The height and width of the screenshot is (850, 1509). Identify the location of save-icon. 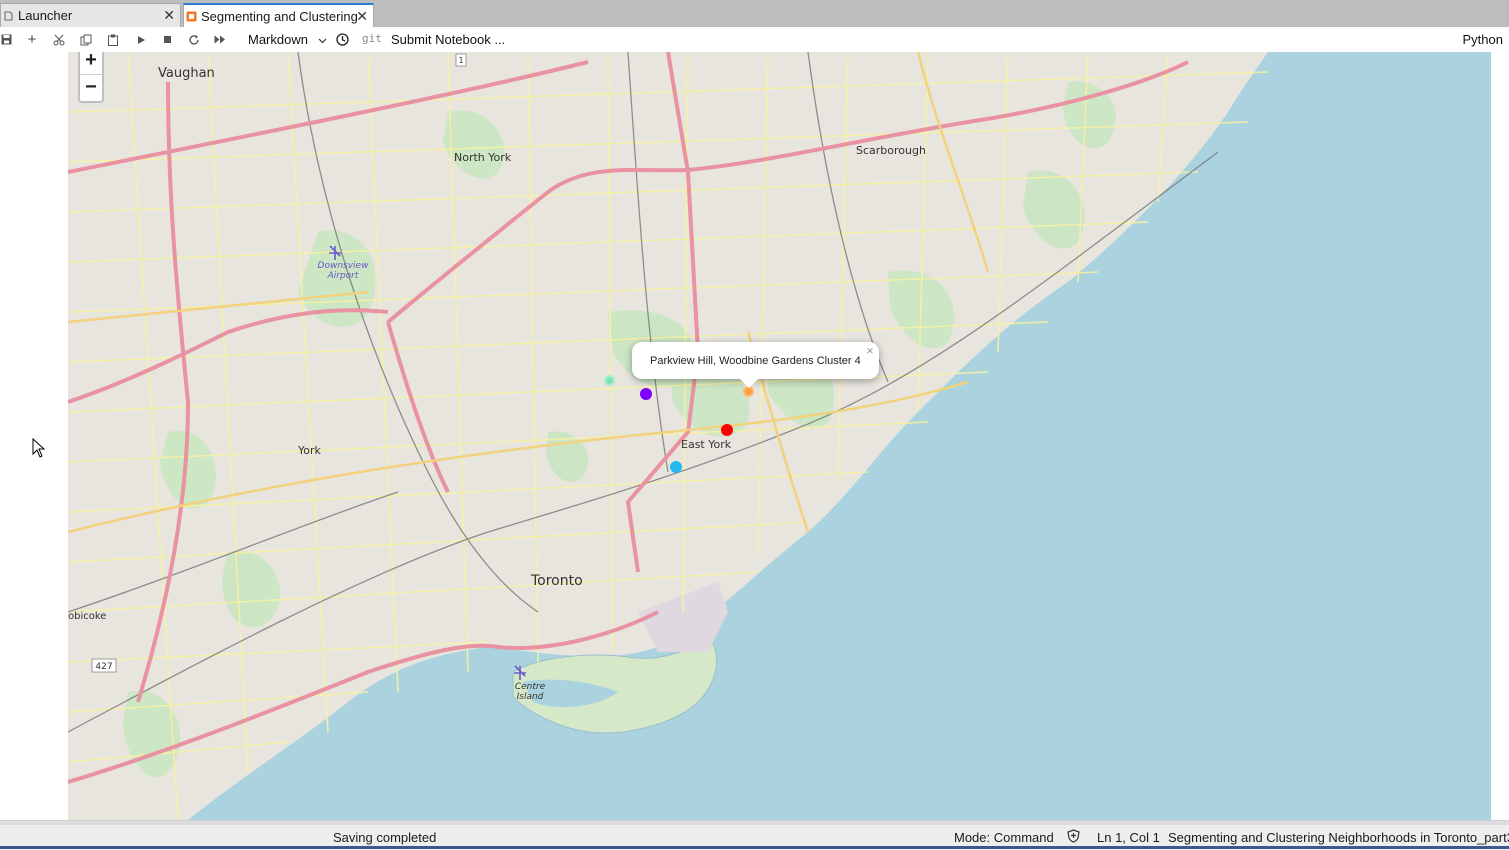
(6, 39).